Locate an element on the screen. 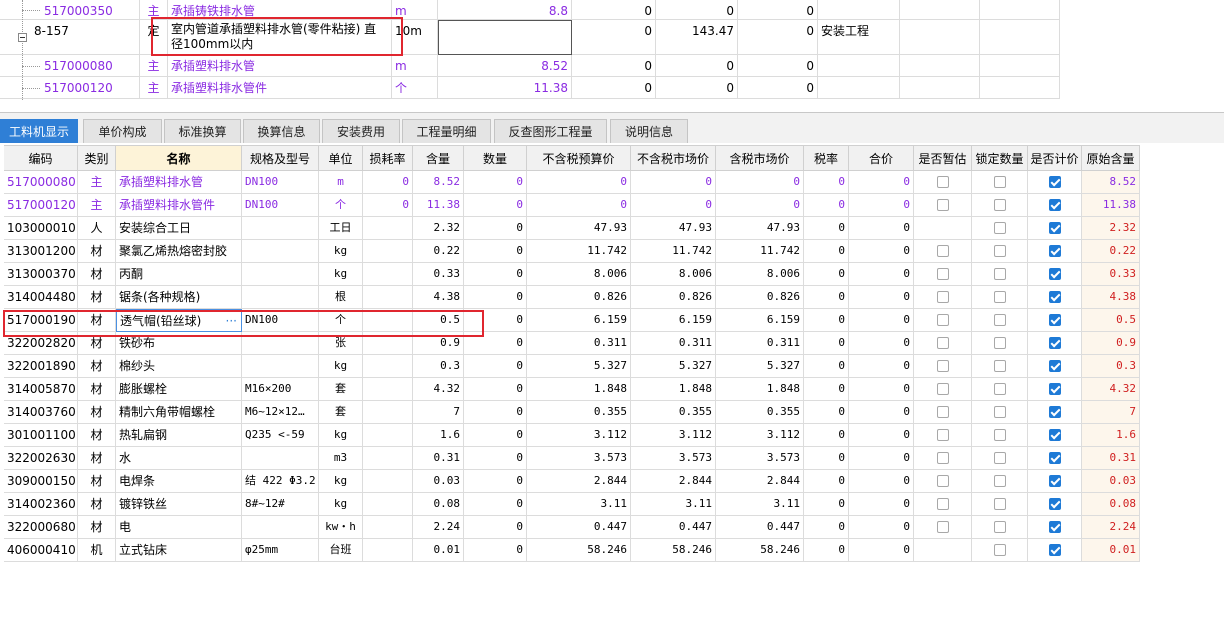 This screenshot has height=627, width=1224. column-header-name: 名称 is located at coordinates (179, 158).